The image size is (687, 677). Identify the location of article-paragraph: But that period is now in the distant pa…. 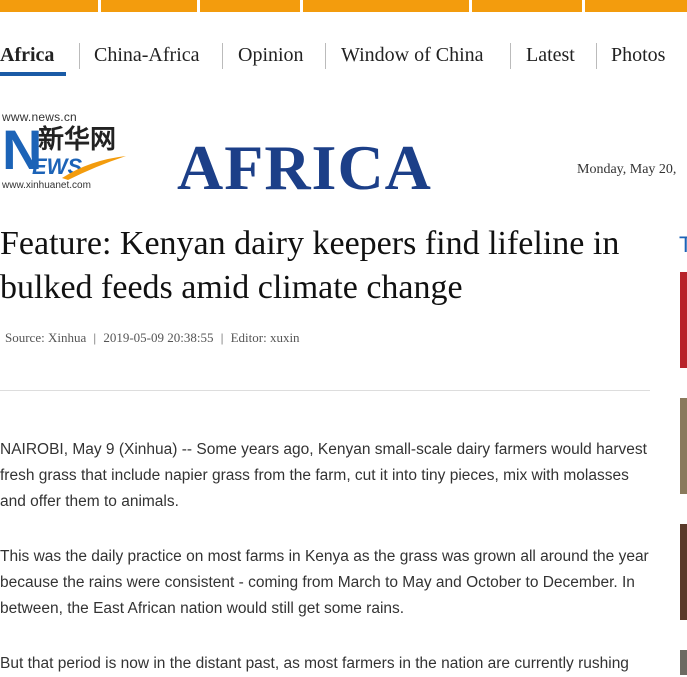
(314, 663).